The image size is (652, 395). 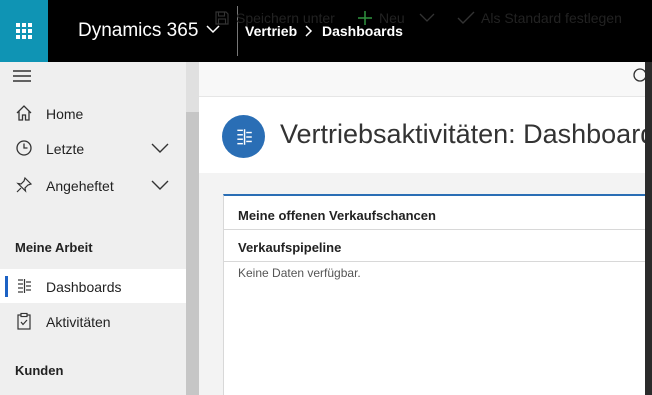 I want to click on sidebar-item-aktivitaeten: Aktivitäten, so click(x=93, y=321).